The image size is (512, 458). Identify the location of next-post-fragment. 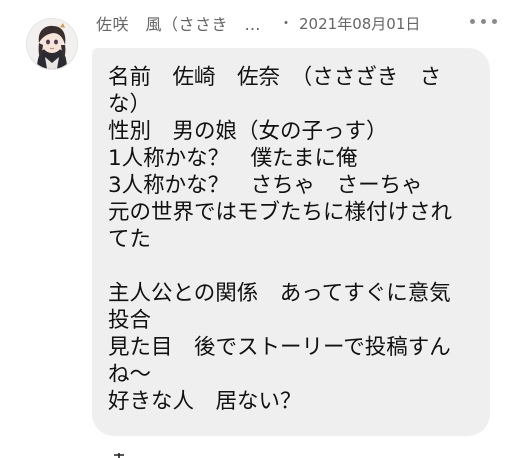
(119, 452).